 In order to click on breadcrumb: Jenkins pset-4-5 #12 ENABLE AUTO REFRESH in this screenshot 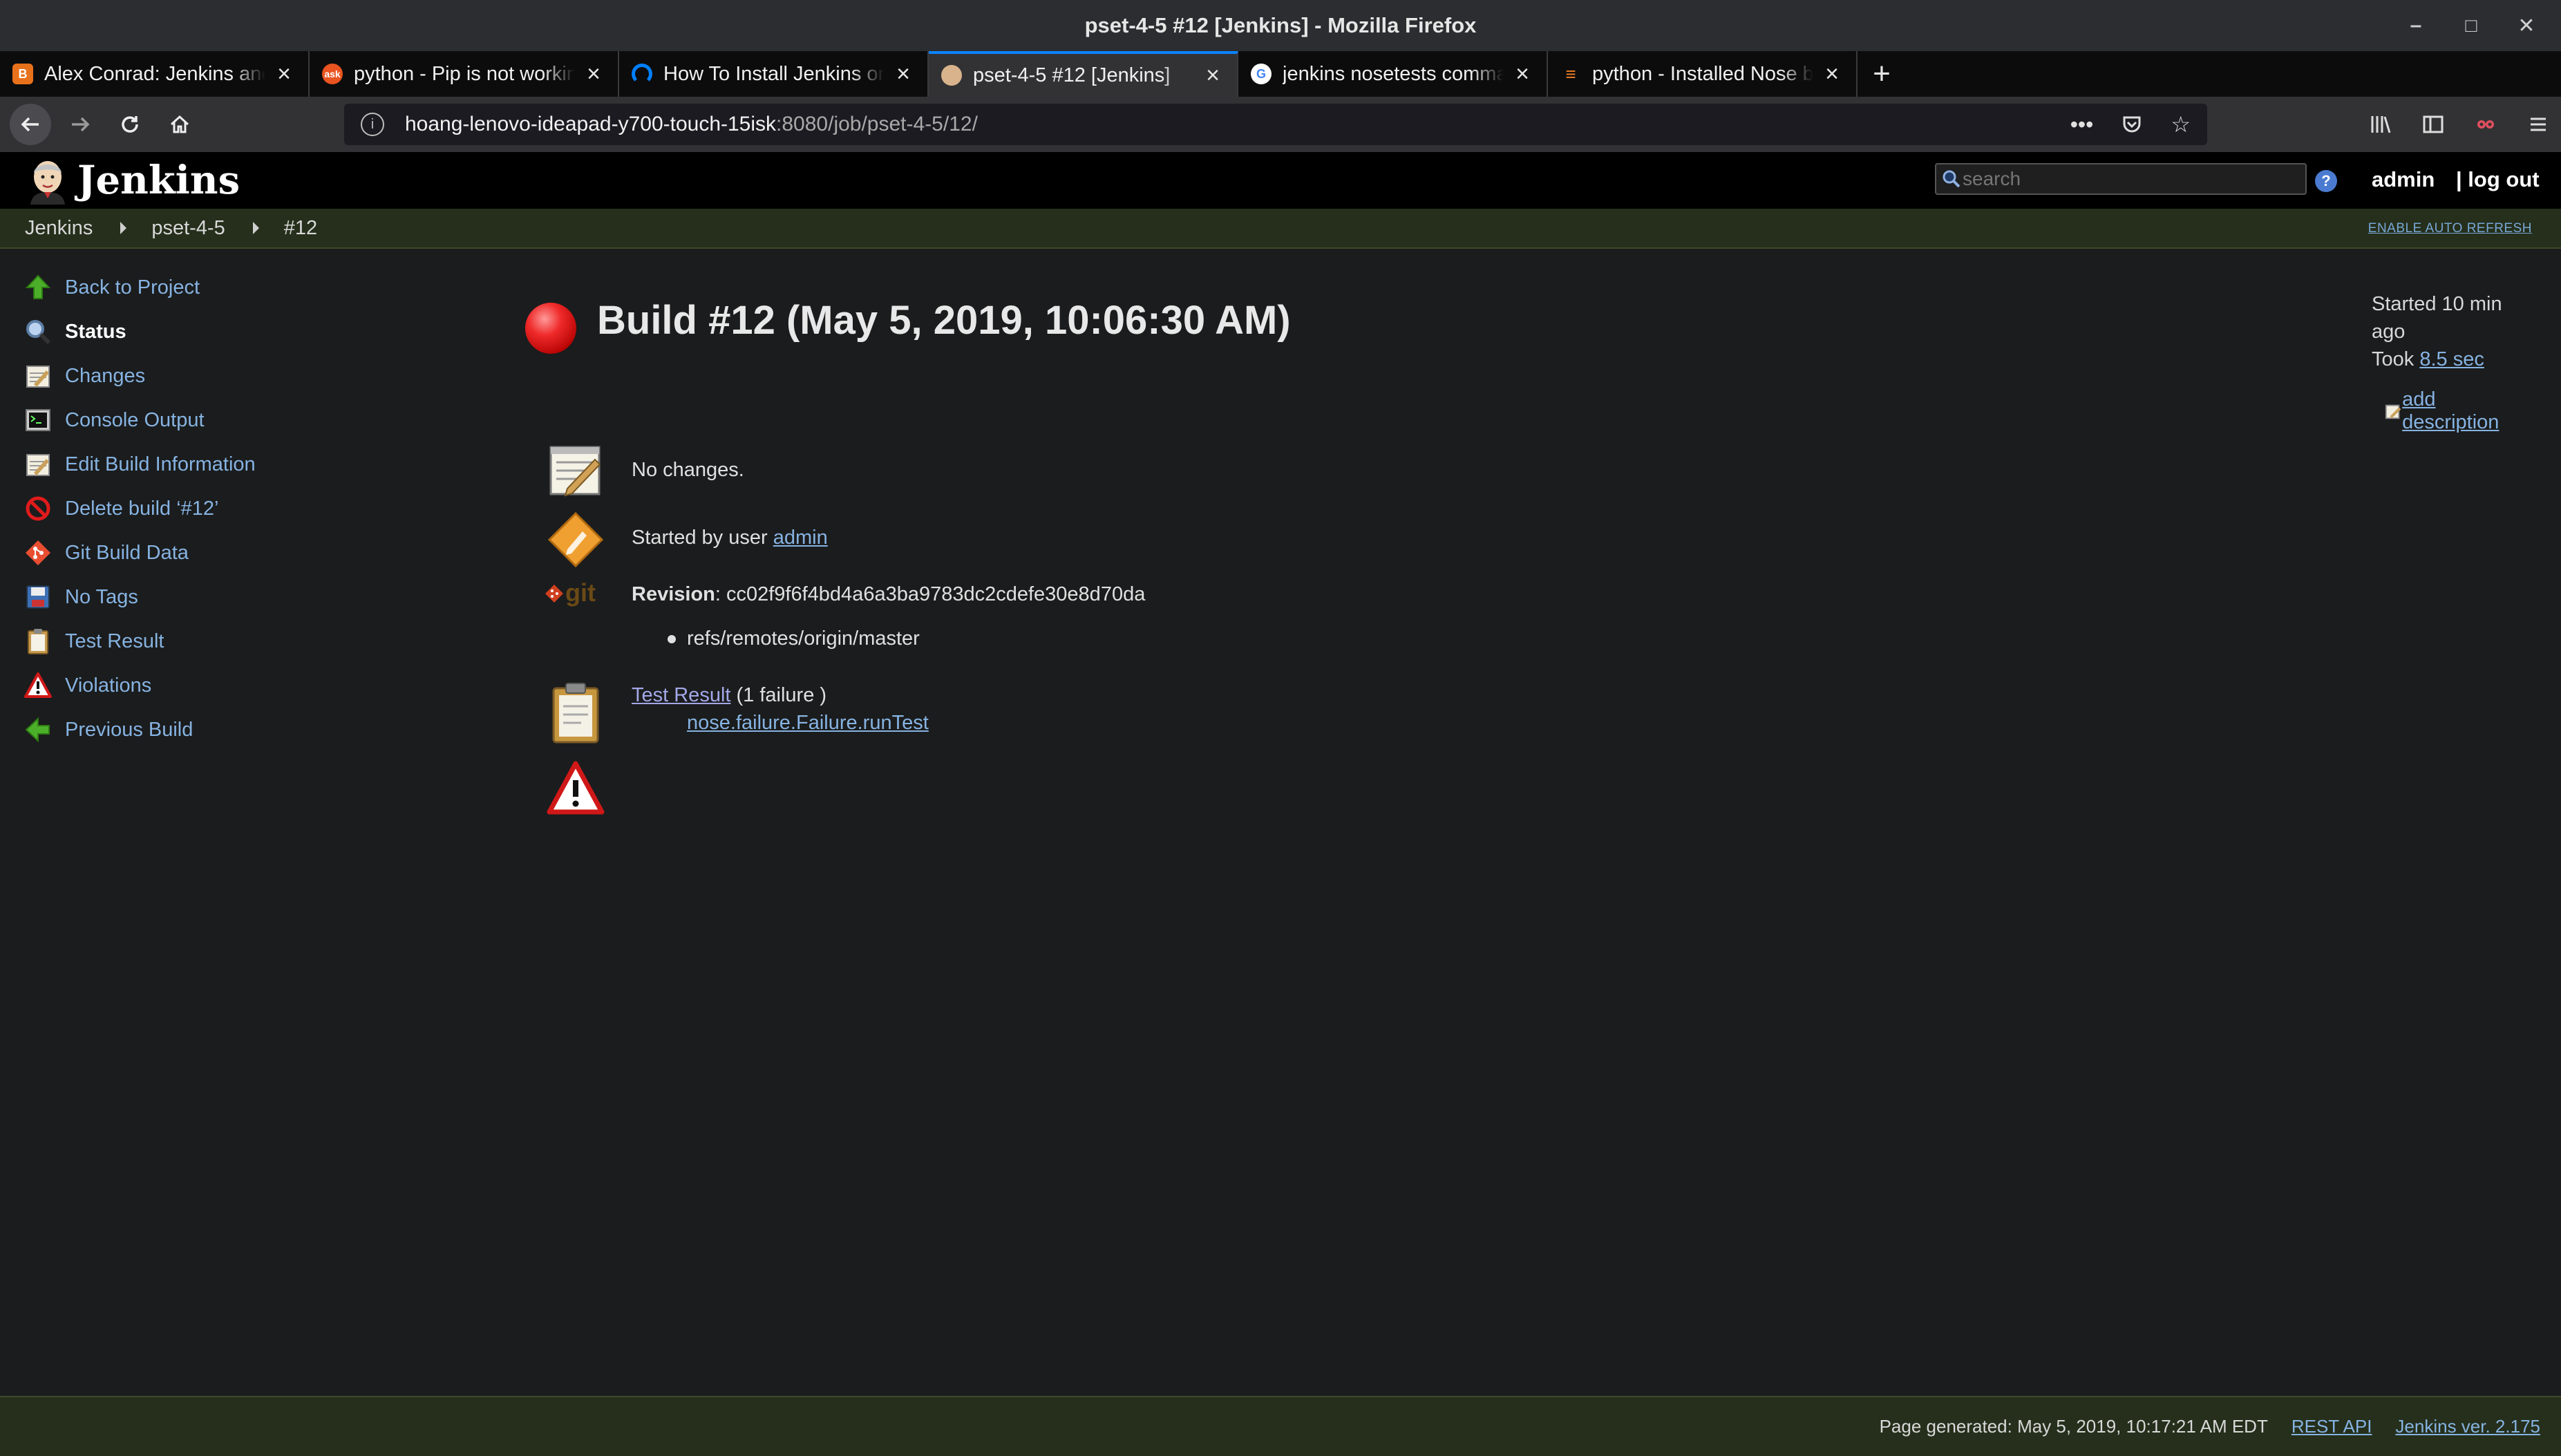, I will do `click(1280, 229)`.